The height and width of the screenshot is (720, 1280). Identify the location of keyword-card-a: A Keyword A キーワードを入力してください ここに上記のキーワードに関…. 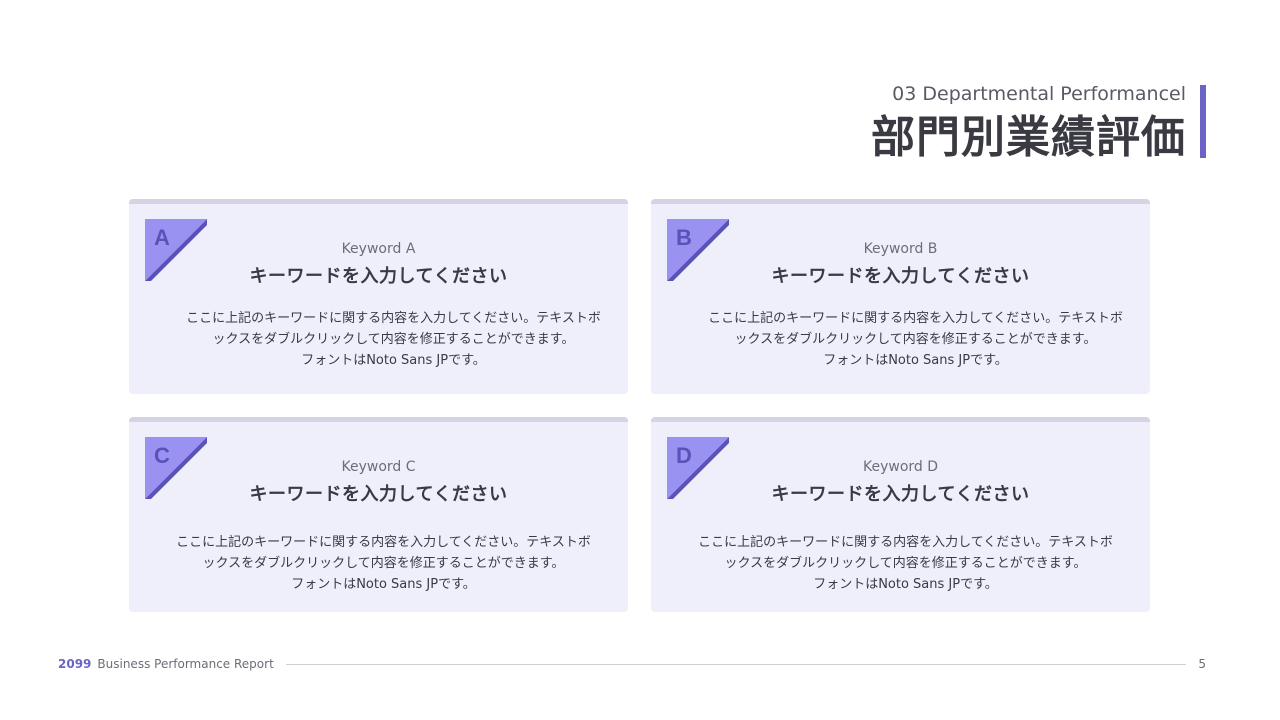
(378, 296).